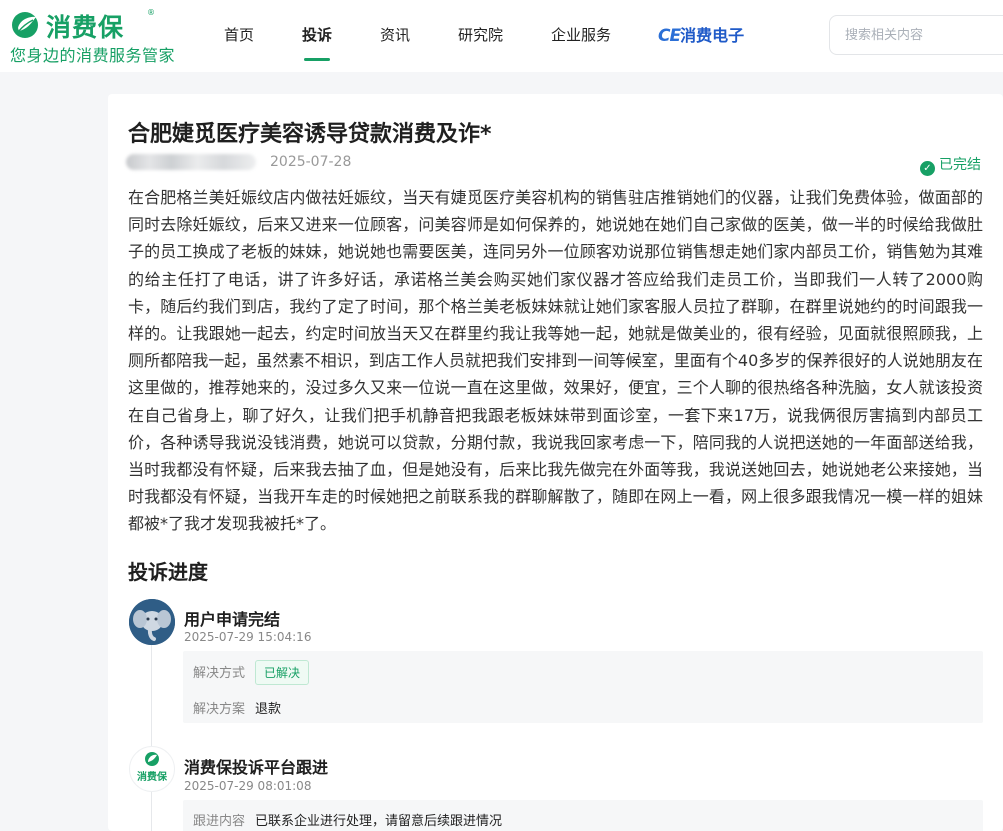 This screenshot has width=1003, height=831. Describe the element at coordinates (219, 821) in the screenshot. I see `followup-label: 跟进内容` at that location.